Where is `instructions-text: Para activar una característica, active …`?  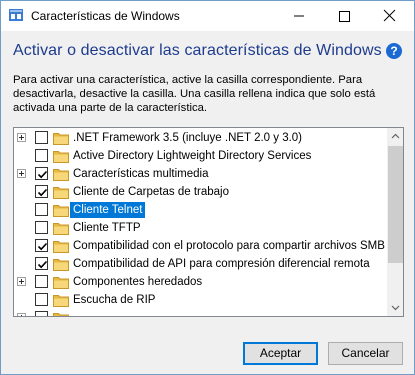 instructions-text: Para activar una característica, active … is located at coordinates (194, 94).